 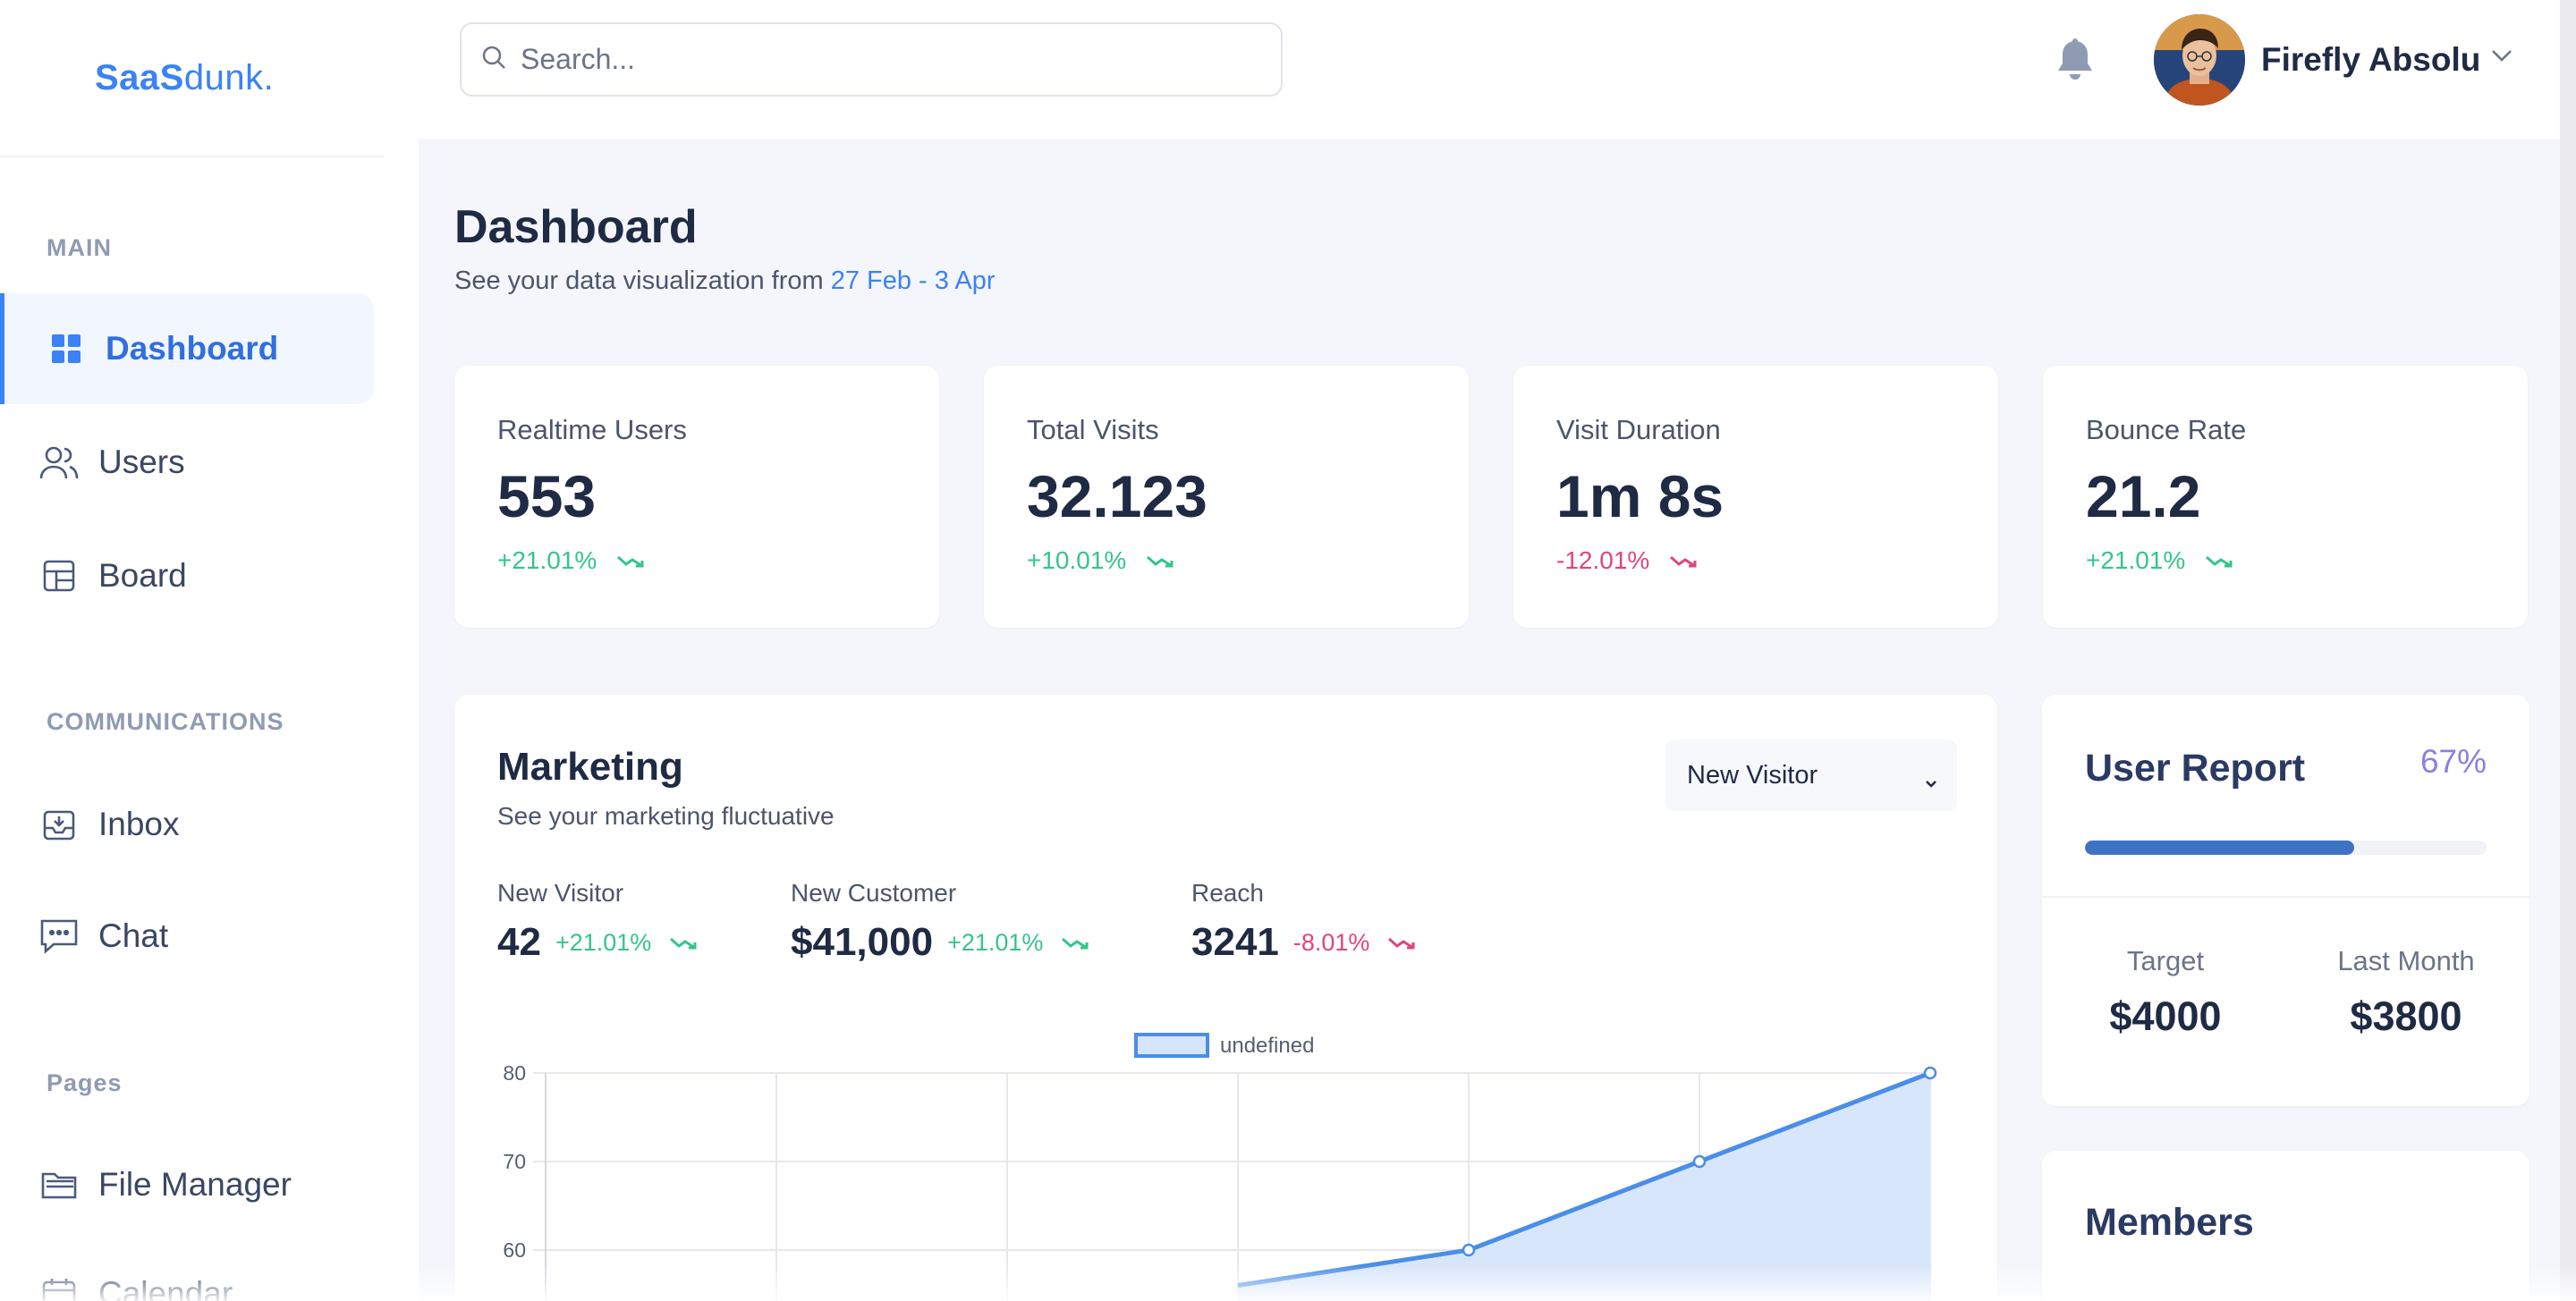 What do you see at coordinates (187, 463) in the screenshot?
I see `sidebar-item-users: Users` at bounding box center [187, 463].